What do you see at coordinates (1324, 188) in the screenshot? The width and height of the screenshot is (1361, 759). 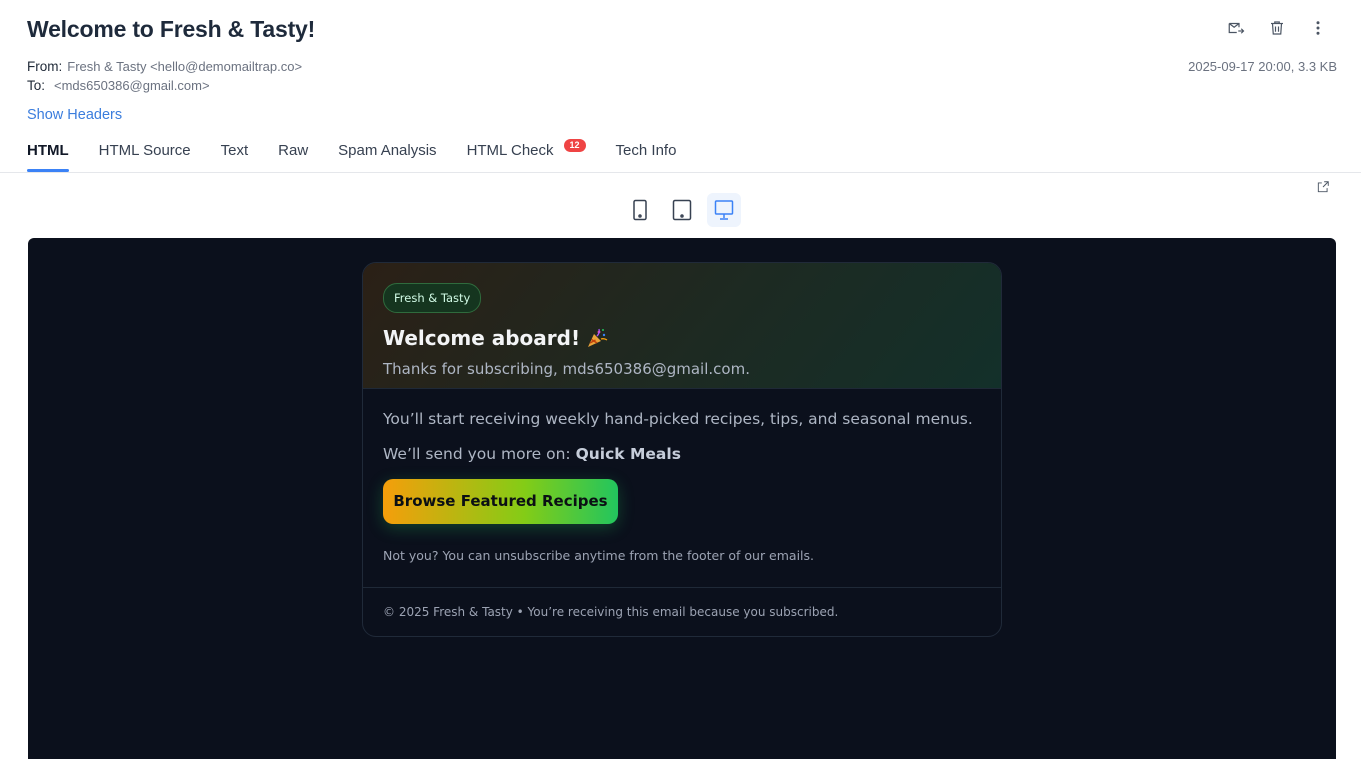 I see `open-in-new-window-icon` at bounding box center [1324, 188].